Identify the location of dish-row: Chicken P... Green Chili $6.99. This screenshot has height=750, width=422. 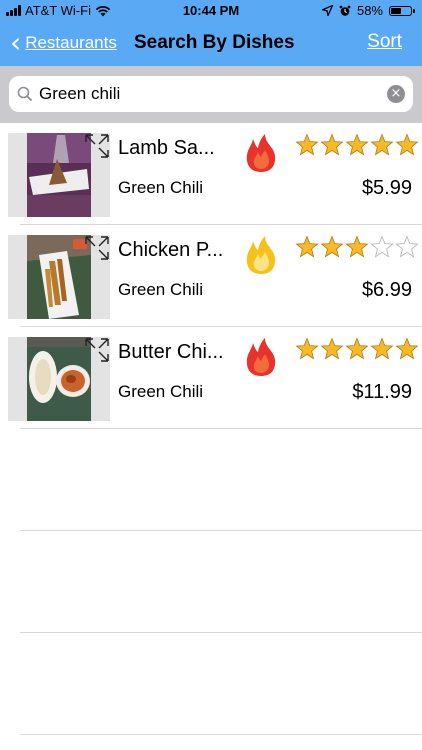
(211, 276).